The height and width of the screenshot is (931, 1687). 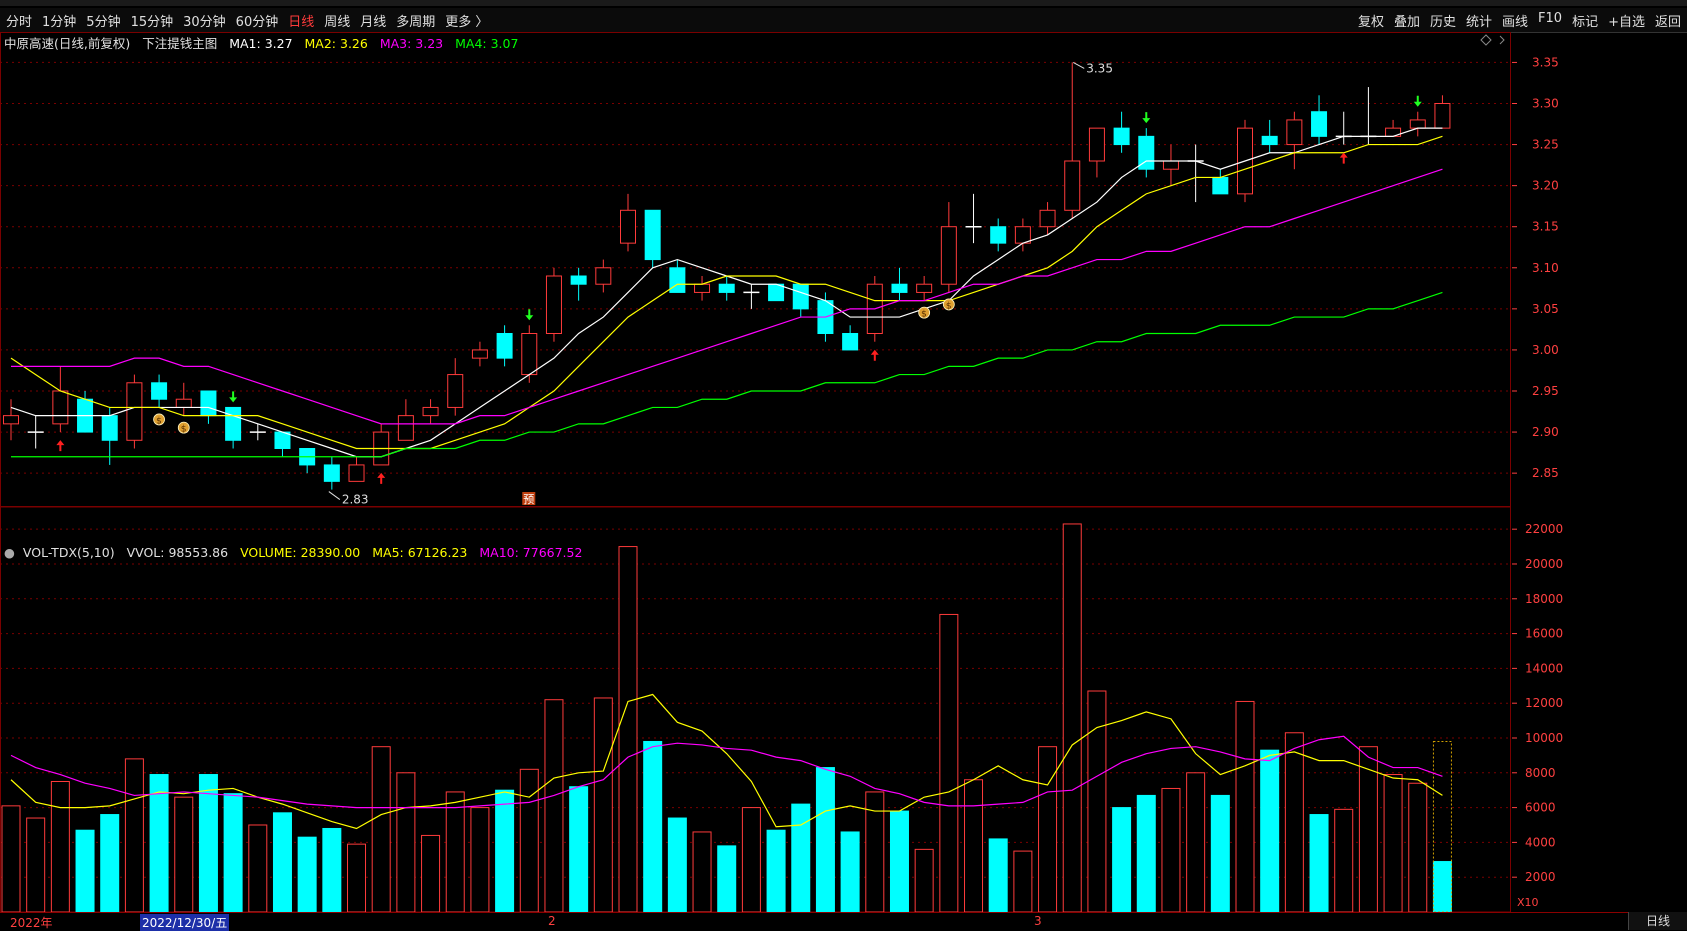 What do you see at coordinates (1545, 350) in the screenshot?
I see `price-tick-label: 3.00` at bounding box center [1545, 350].